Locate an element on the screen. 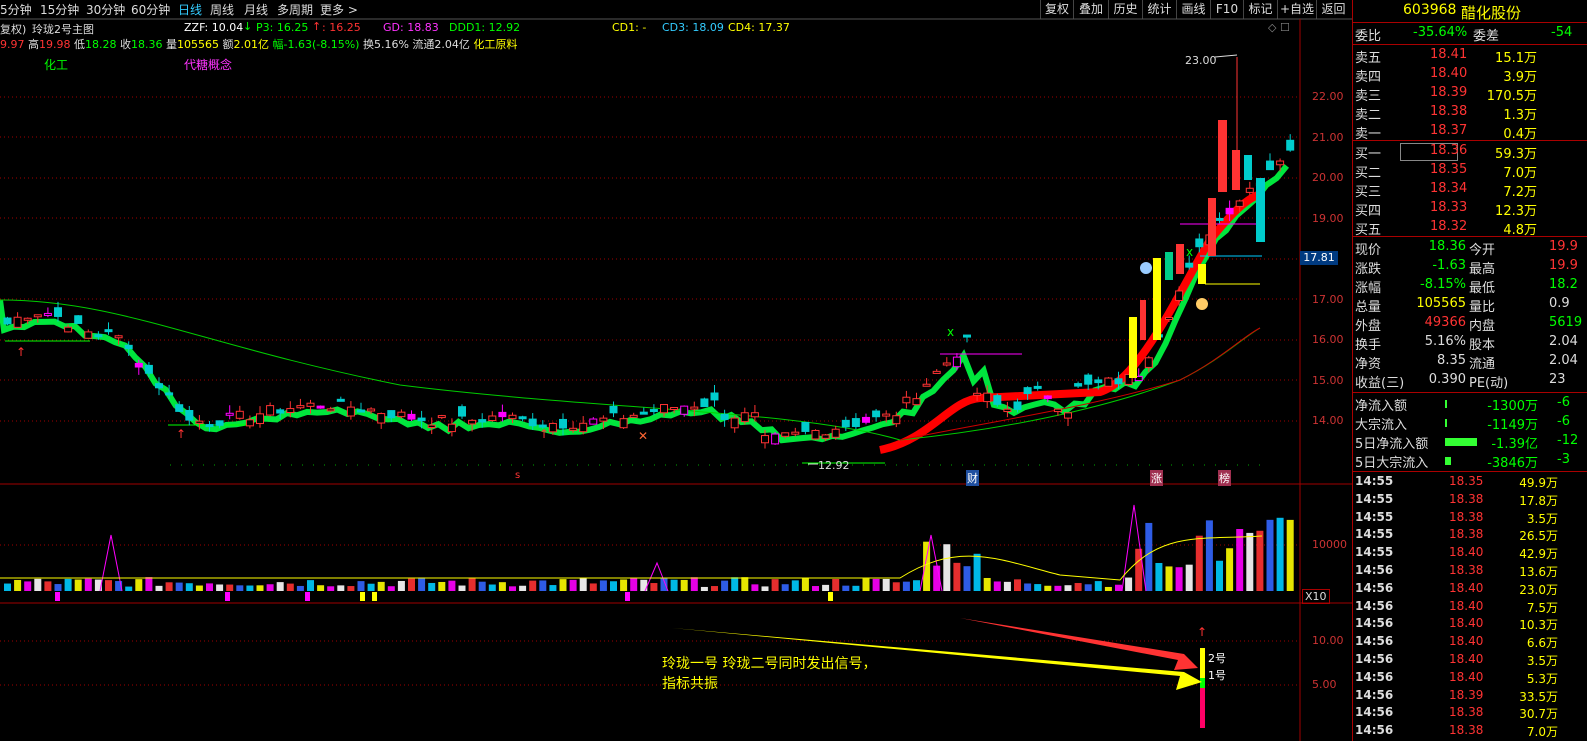  event-mark-finance: 财 is located at coordinates (972, 478).